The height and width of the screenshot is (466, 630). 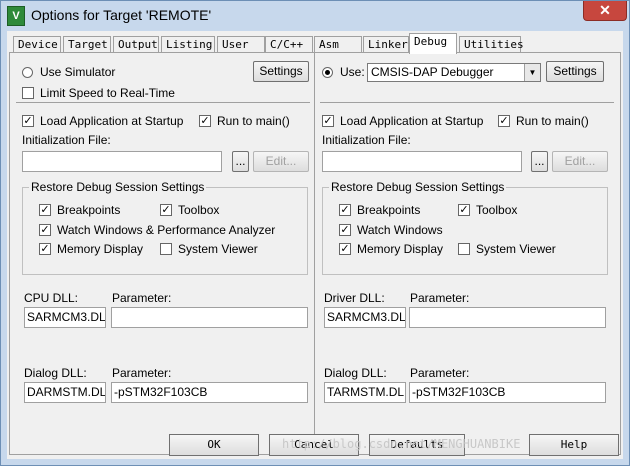 What do you see at coordinates (327, 72) in the screenshot?
I see `use-debugger-radio` at bounding box center [327, 72].